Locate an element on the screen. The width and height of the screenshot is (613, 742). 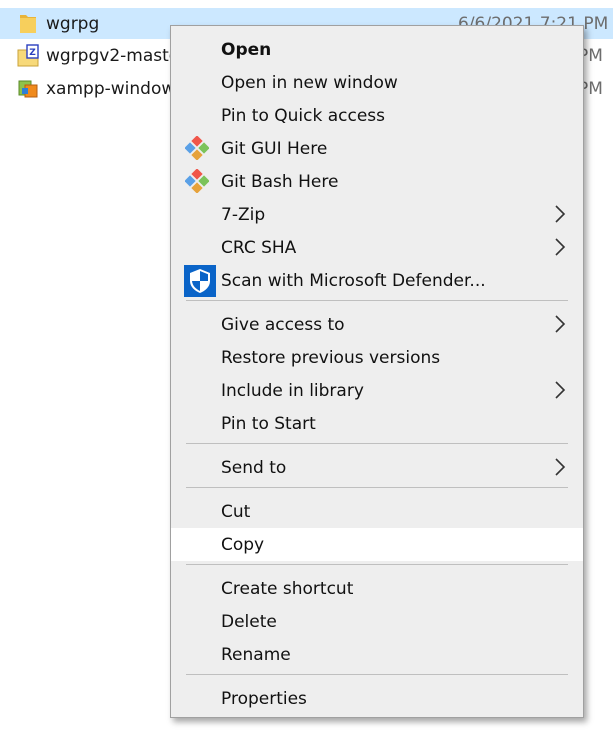
menu-item-label: Open is located at coordinates (246, 49).